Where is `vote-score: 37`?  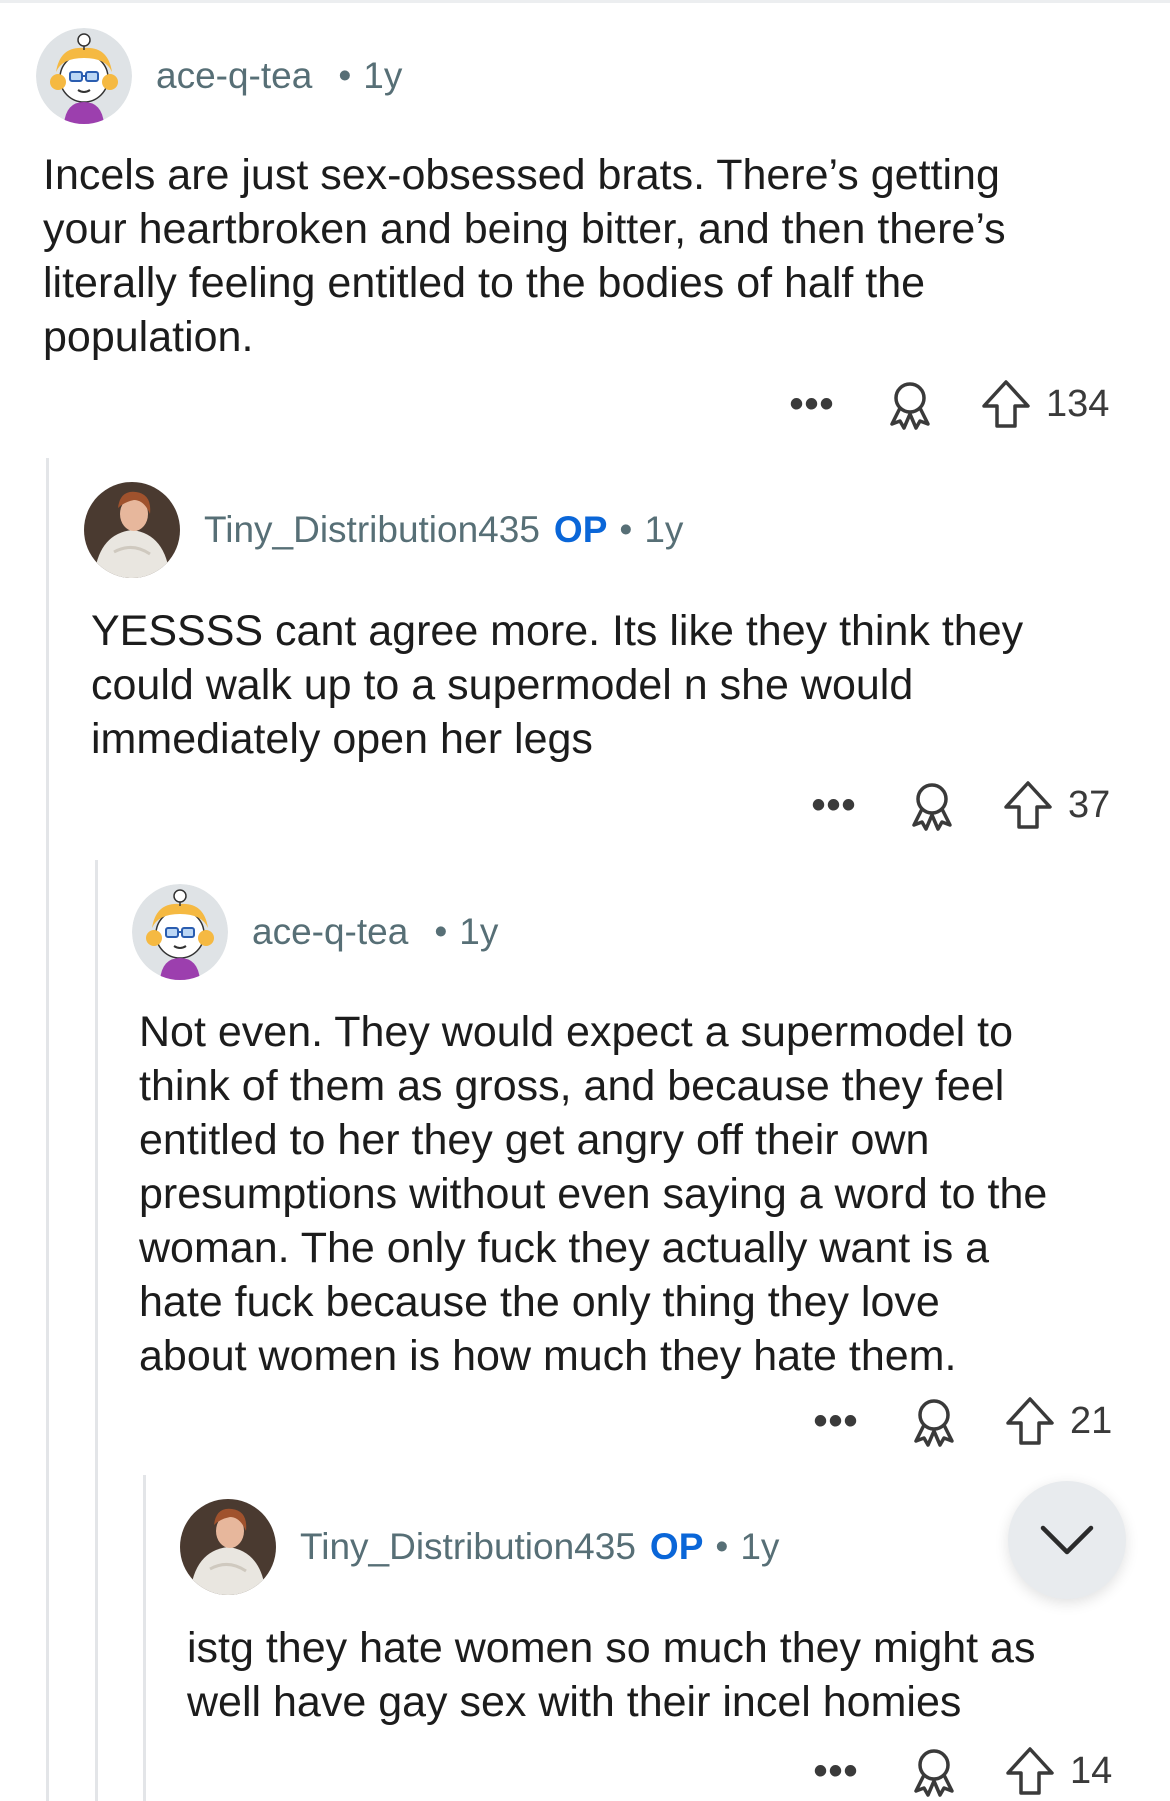
vote-score: 37 is located at coordinates (1089, 804).